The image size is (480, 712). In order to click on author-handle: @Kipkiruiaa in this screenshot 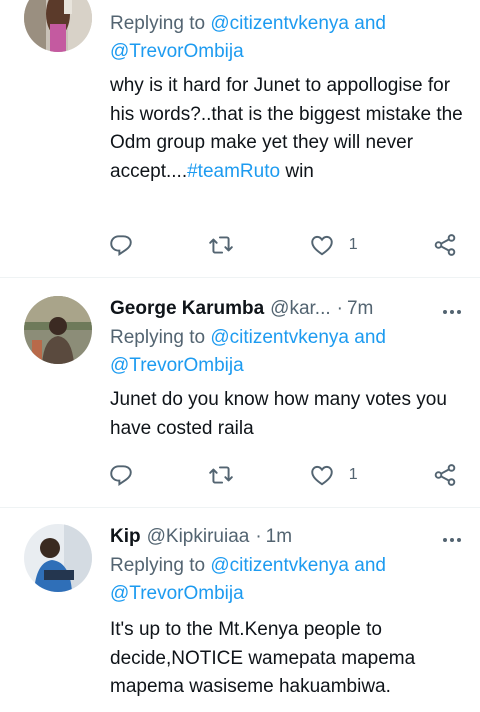, I will do `click(198, 537)`.